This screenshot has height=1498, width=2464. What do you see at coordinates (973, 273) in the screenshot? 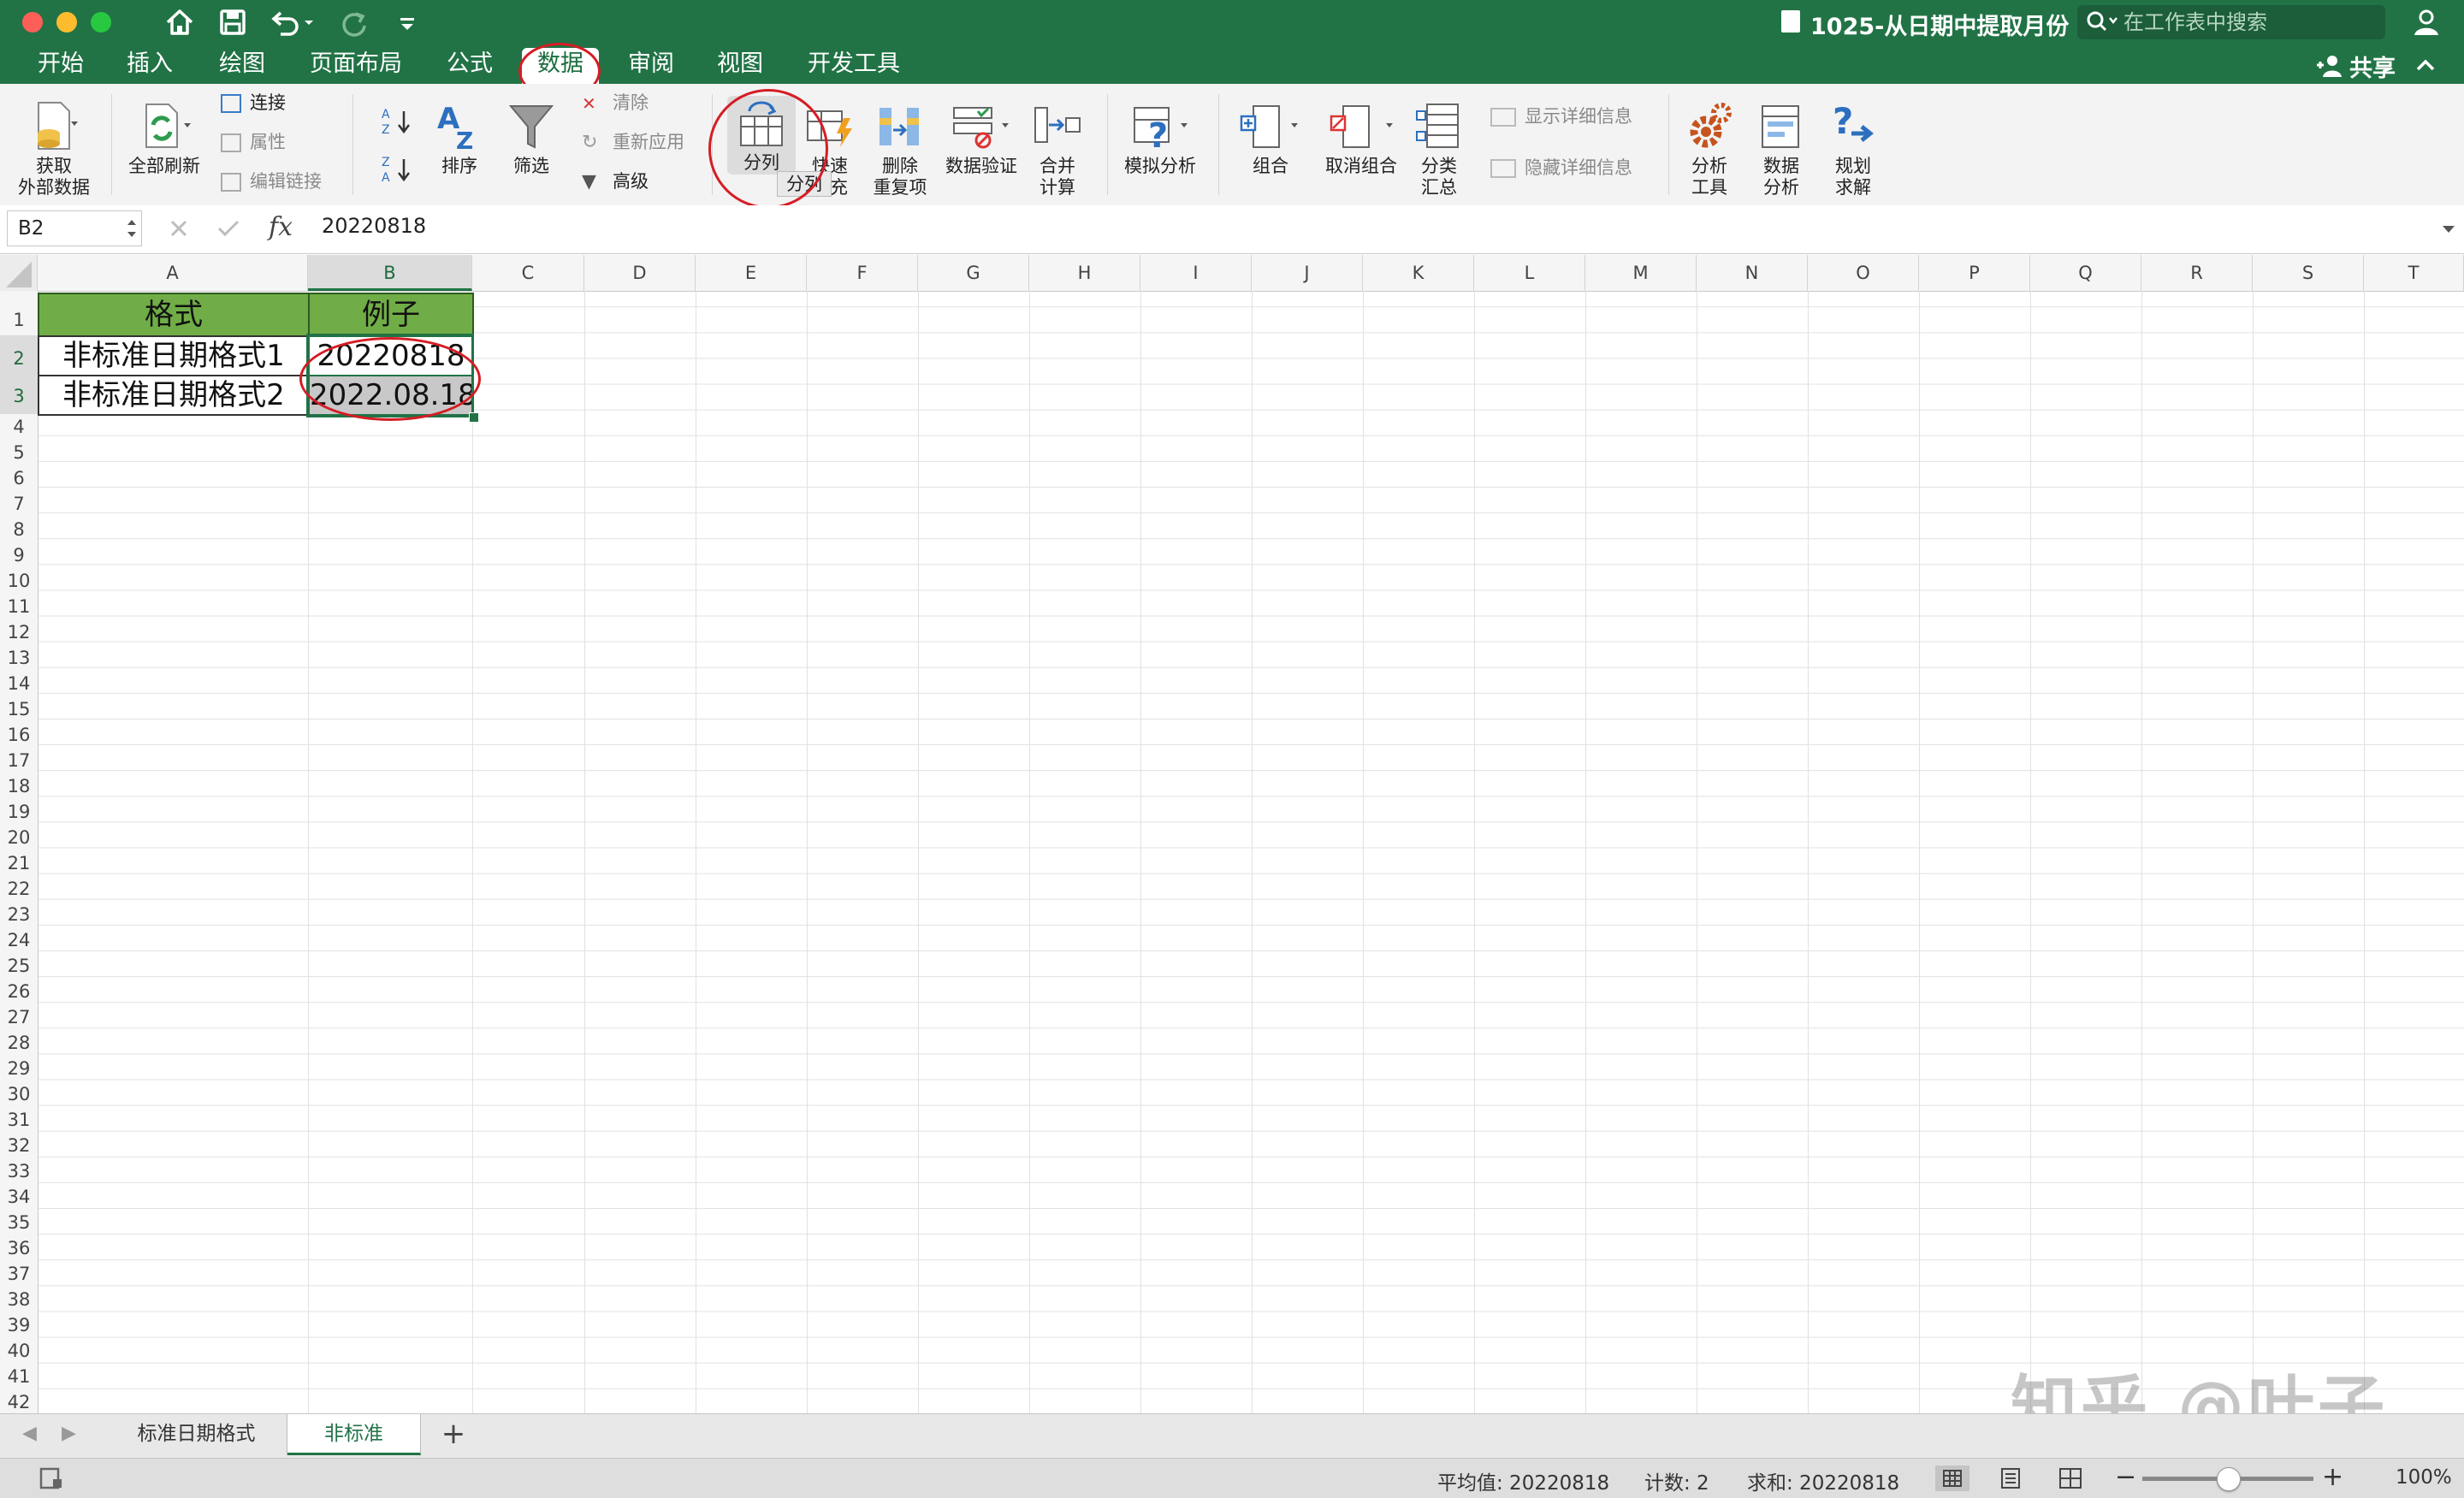
I see `column-header-G: G` at bounding box center [973, 273].